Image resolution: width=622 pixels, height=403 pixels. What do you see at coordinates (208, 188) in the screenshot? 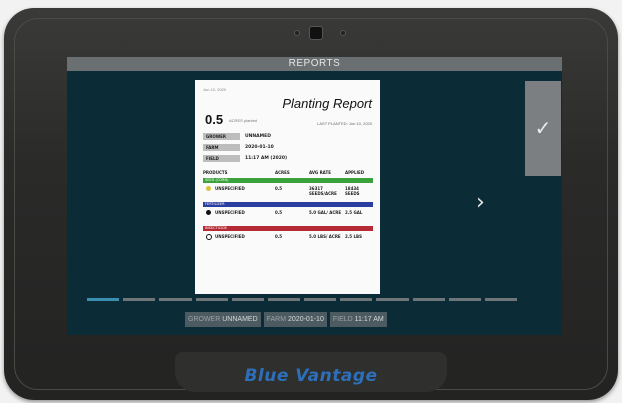
I see `seed-icon` at bounding box center [208, 188].